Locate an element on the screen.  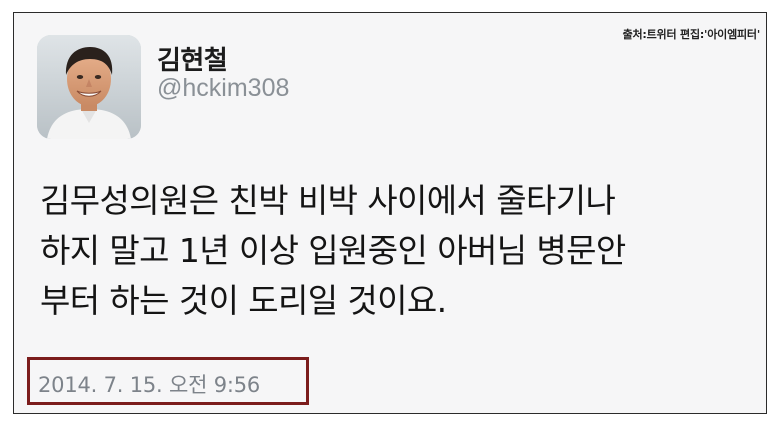
tweet-line: 하지 말고 1년 이상 입원중인 아버님 병문안 is located at coordinates (333, 250).